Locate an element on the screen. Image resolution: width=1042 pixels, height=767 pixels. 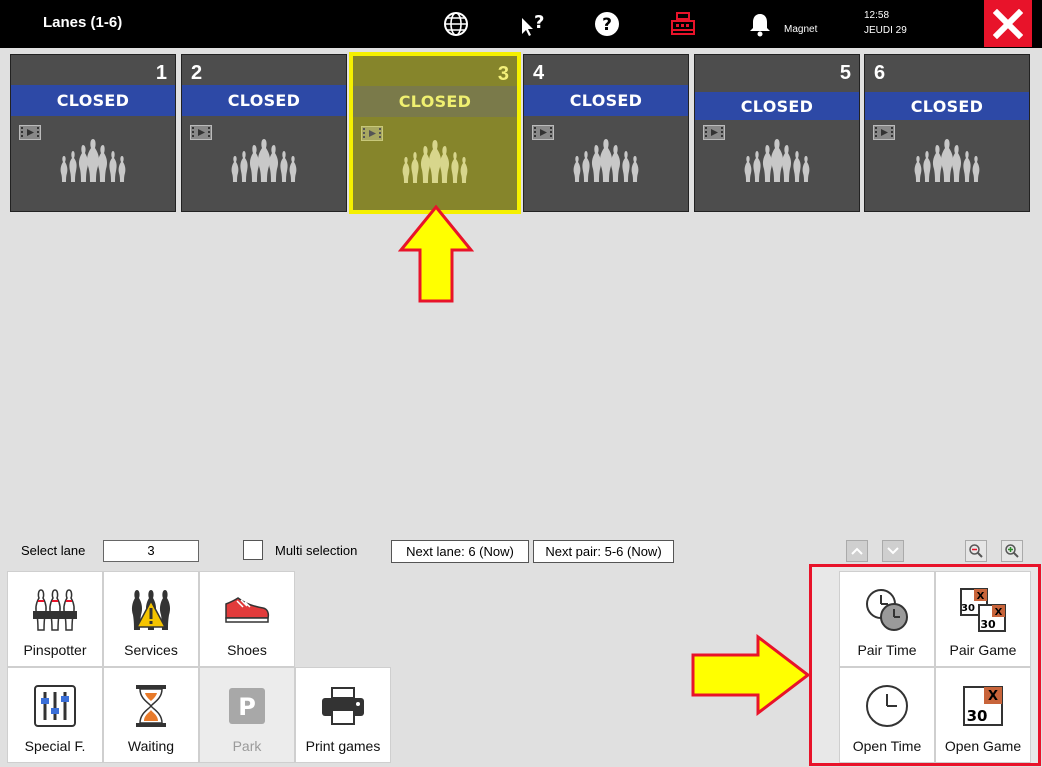
open-game-icon: X30 is located at coordinates (983, 706).